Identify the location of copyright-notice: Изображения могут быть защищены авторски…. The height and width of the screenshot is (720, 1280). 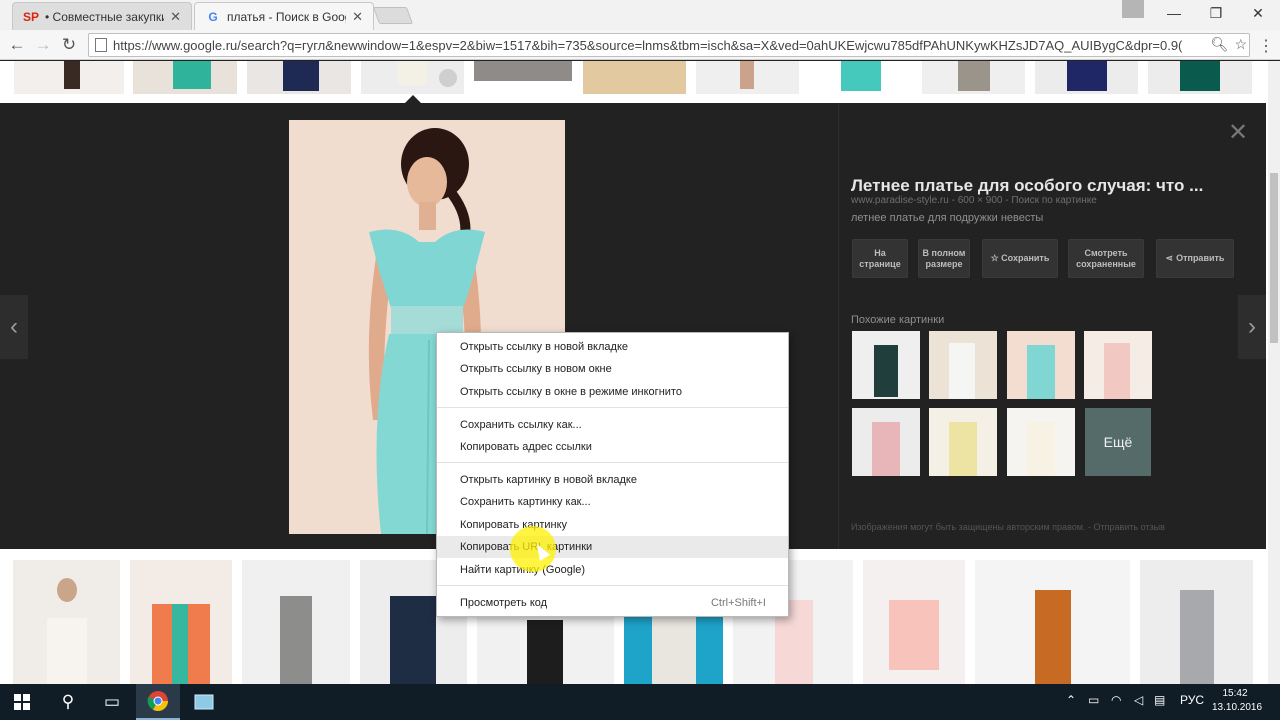
(1008, 527).